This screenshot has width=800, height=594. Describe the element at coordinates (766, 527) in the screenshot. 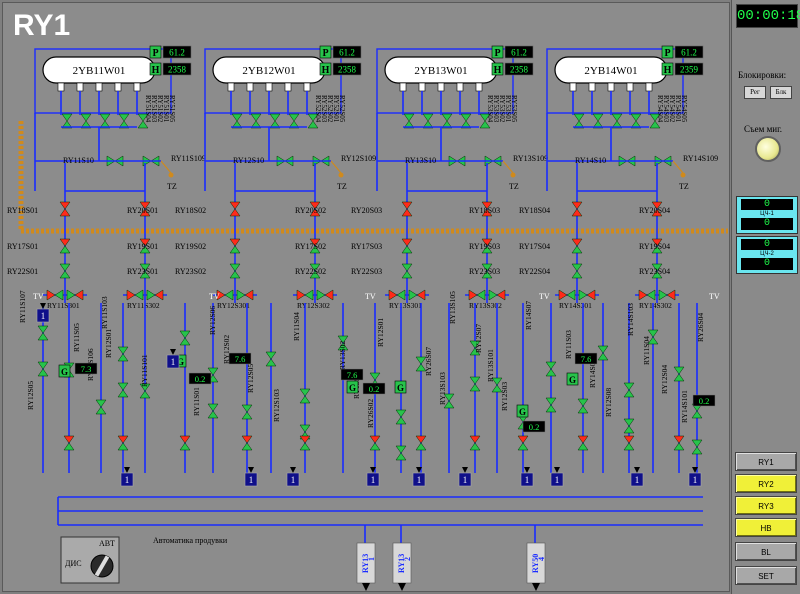

I see `nav-hb-button: HB` at that location.